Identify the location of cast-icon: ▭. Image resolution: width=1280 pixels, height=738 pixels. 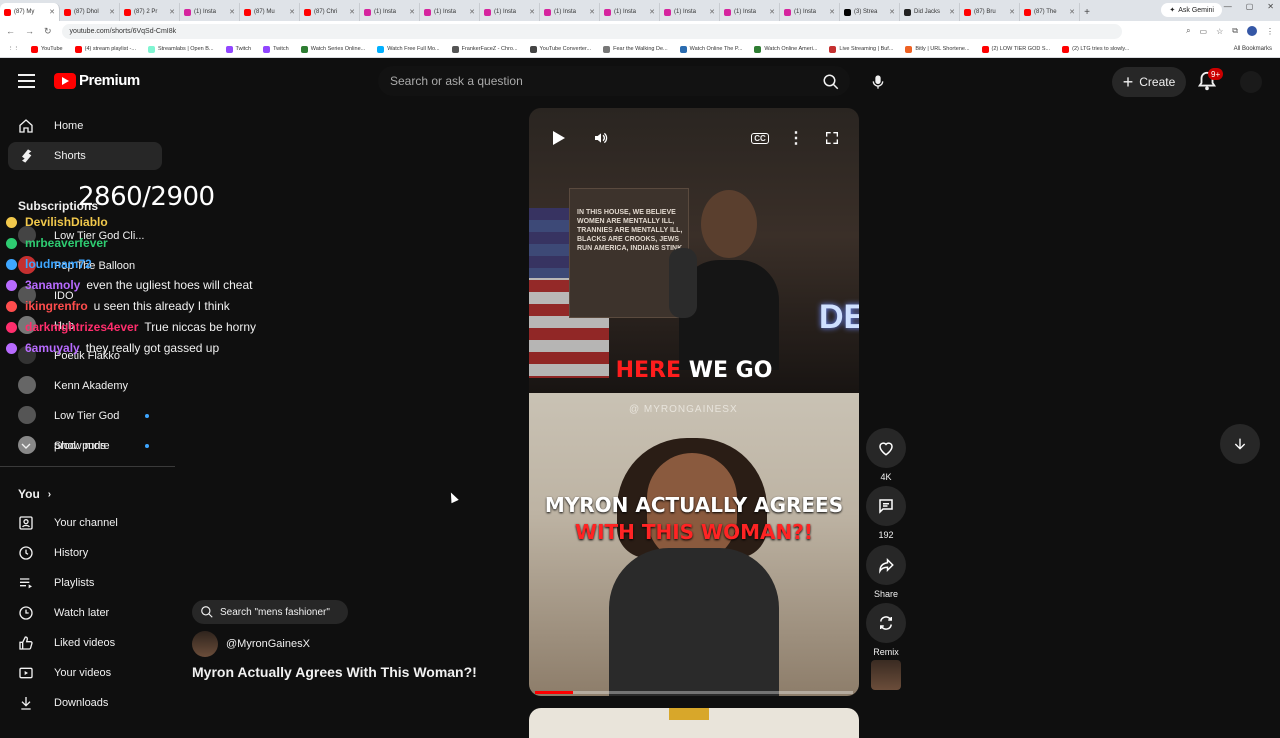
(1204, 31).